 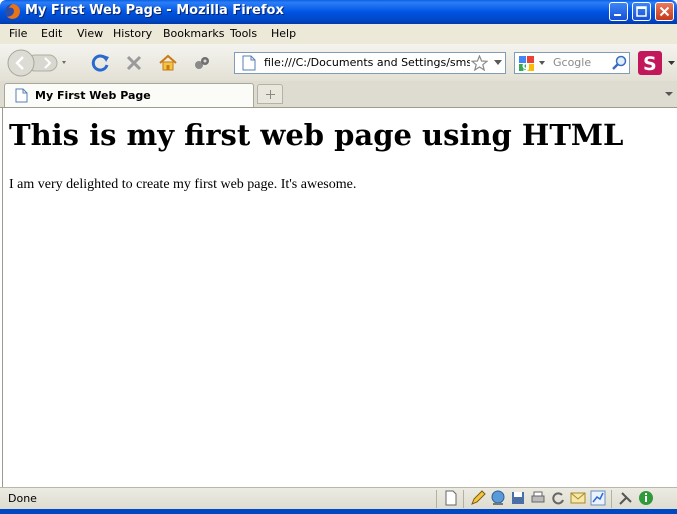 What do you see at coordinates (22, 498) in the screenshot?
I see `status-text: Done` at bounding box center [22, 498].